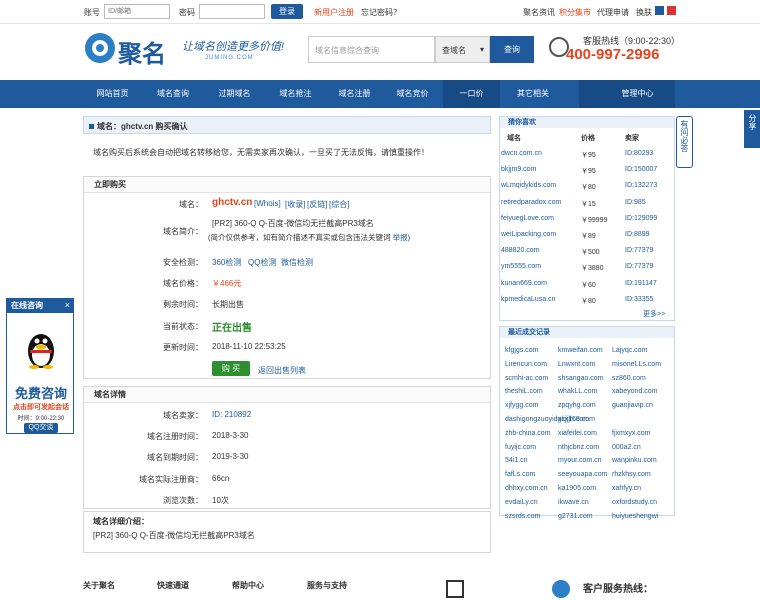 This screenshot has width=760, height=600. What do you see at coordinates (752, 129) in the screenshot?
I see `share-button: 分享` at bounding box center [752, 129].